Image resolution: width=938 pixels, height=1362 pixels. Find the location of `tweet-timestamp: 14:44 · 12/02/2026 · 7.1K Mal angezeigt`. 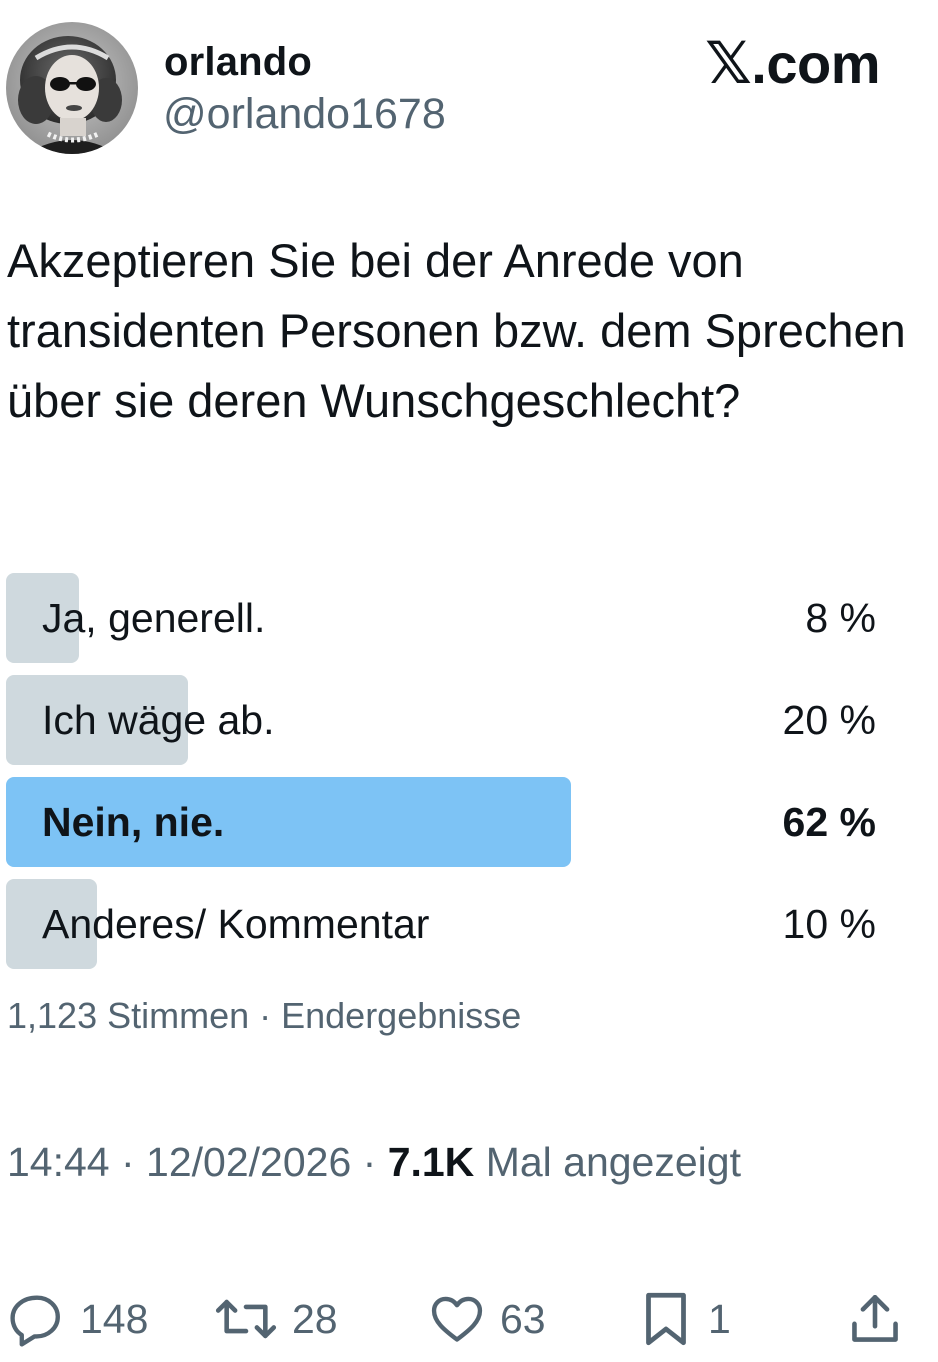

tweet-timestamp: 14:44 · 12/02/2026 · 7.1K Mal angezeigt is located at coordinates (374, 1162).